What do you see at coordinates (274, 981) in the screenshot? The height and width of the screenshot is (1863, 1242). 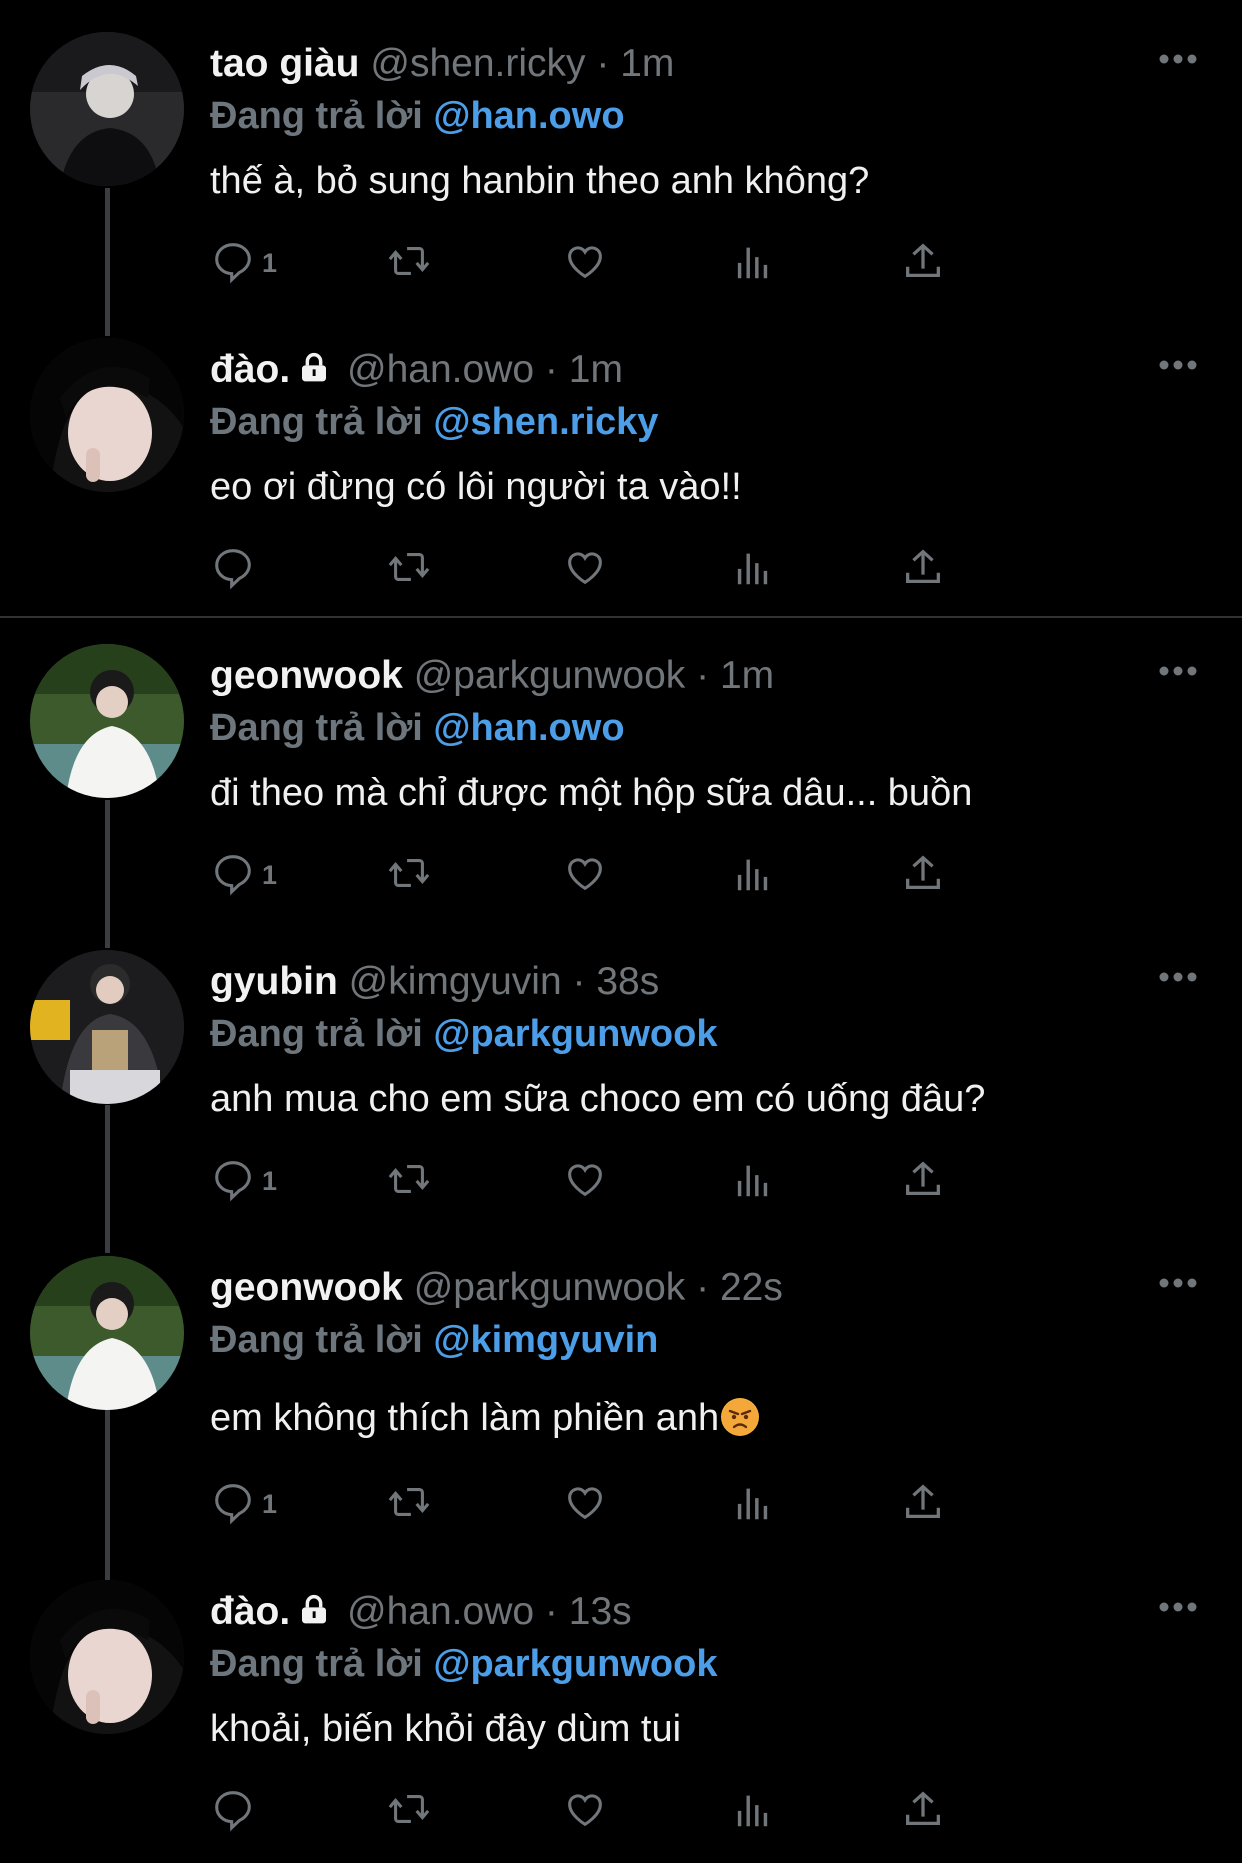 I see `display-name: gyubin` at bounding box center [274, 981].